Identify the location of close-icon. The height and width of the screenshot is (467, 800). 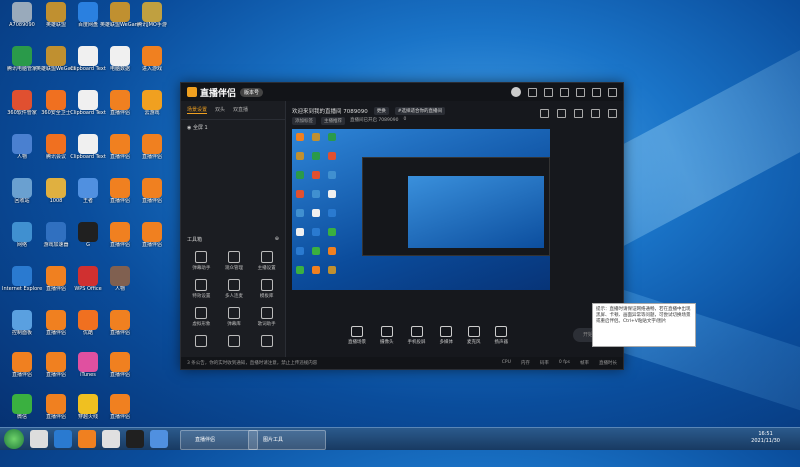
(612, 92).